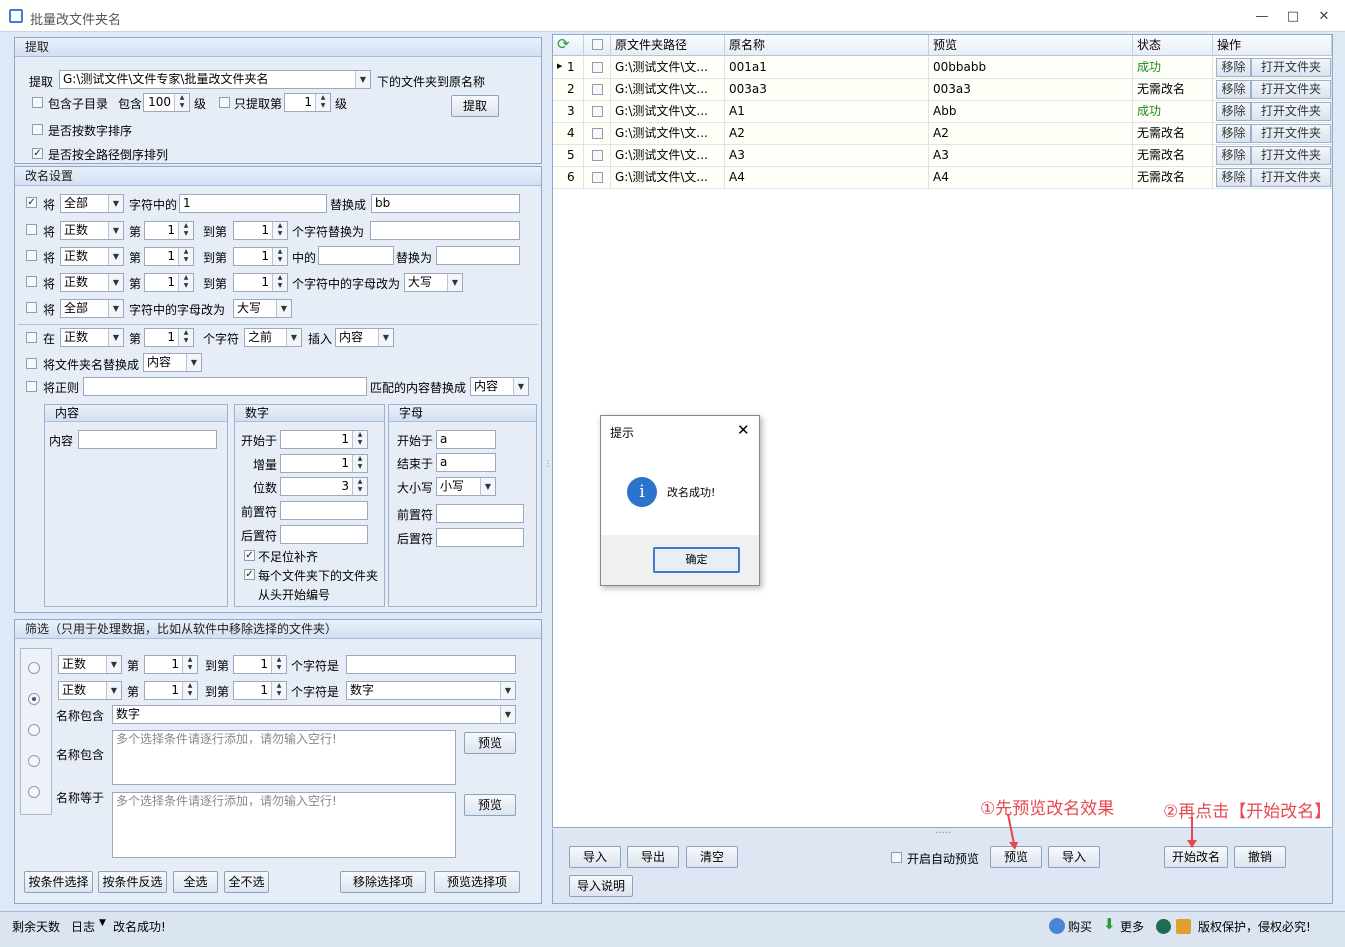  What do you see at coordinates (314, 714) in the screenshot?
I see `filter3-combo: 数字 ▼` at bounding box center [314, 714].